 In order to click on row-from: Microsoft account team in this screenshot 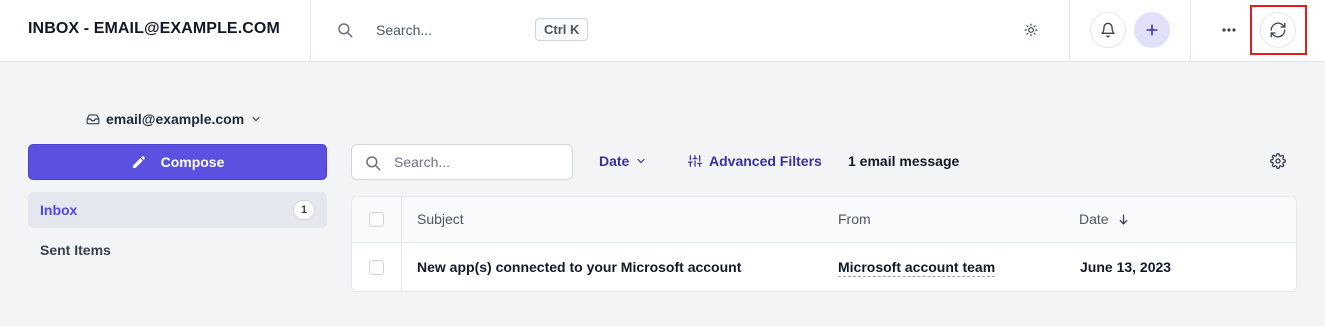, I will do `click(917, 268)`.